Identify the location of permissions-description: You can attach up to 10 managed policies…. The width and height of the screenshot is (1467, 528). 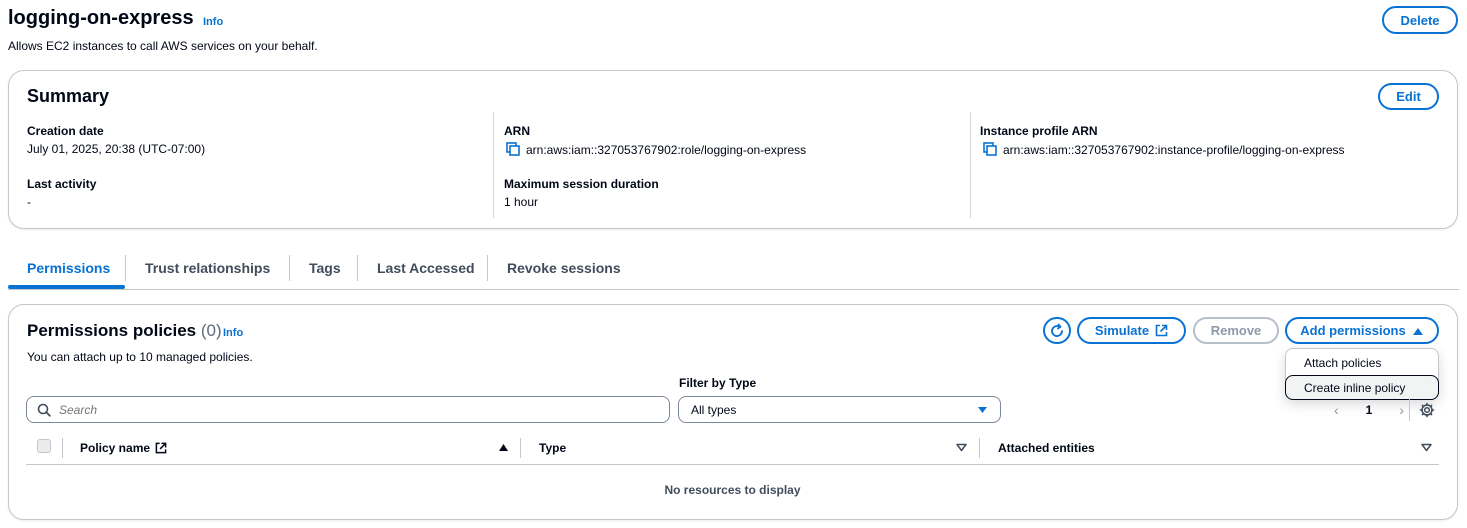
(140, 357).